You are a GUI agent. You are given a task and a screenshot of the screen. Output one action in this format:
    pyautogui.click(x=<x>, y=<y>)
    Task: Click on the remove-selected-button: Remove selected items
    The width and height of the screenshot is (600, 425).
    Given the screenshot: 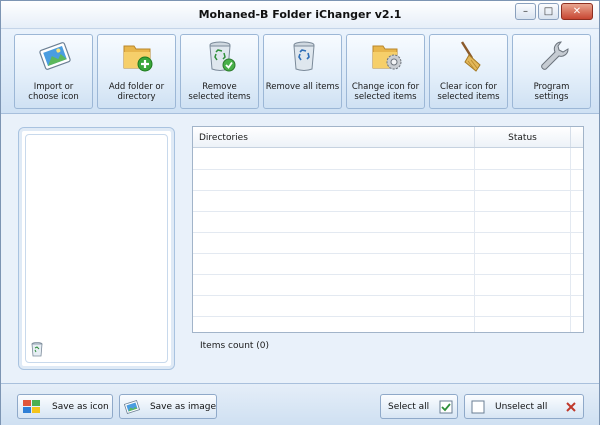 What is the action you would take?
    pyautogui.click(x=219, y=71)
    